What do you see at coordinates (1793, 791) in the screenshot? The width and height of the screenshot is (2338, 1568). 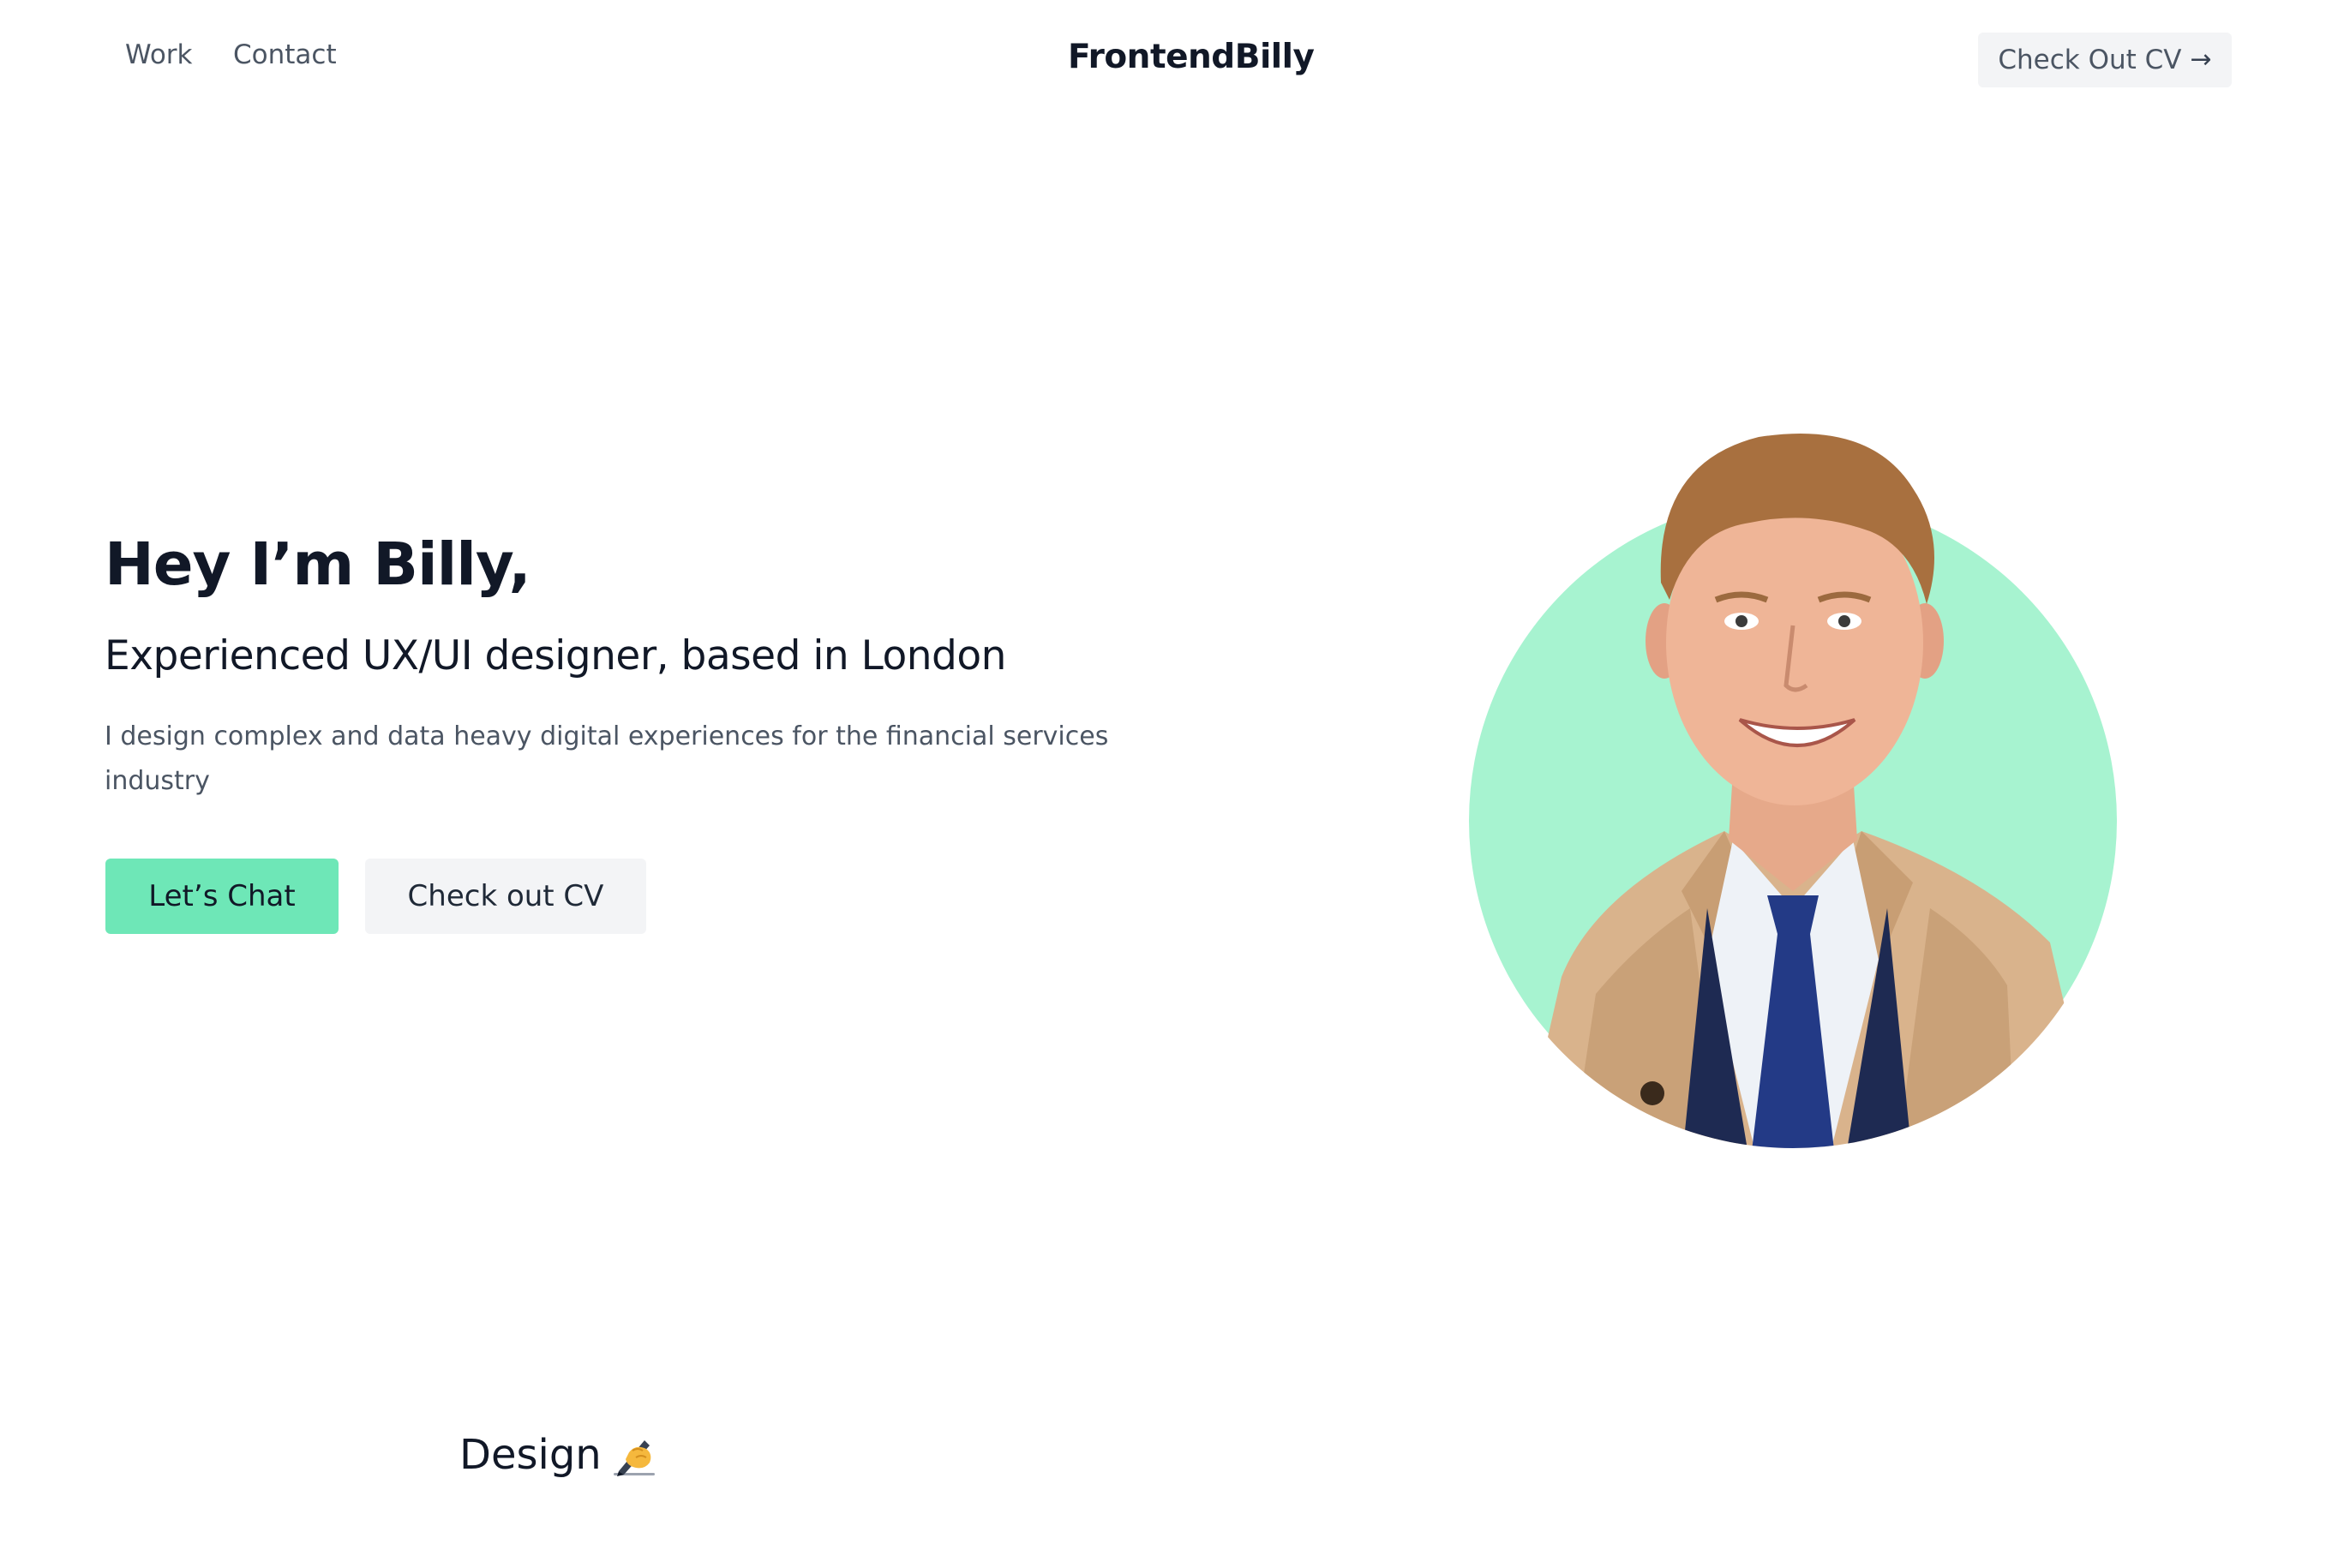 I see `portrait-photo` at bounding box center [1793, 791].